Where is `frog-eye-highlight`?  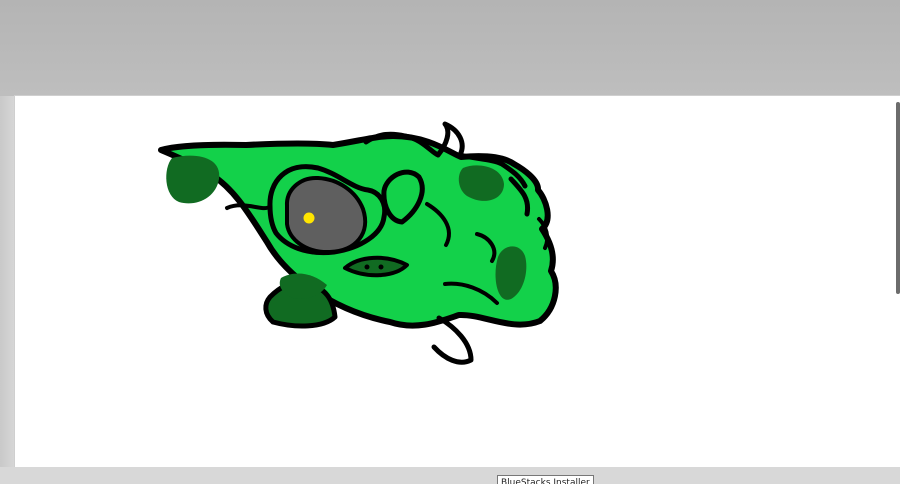
frog-eye-highlight is located at coordinates (309, 218).